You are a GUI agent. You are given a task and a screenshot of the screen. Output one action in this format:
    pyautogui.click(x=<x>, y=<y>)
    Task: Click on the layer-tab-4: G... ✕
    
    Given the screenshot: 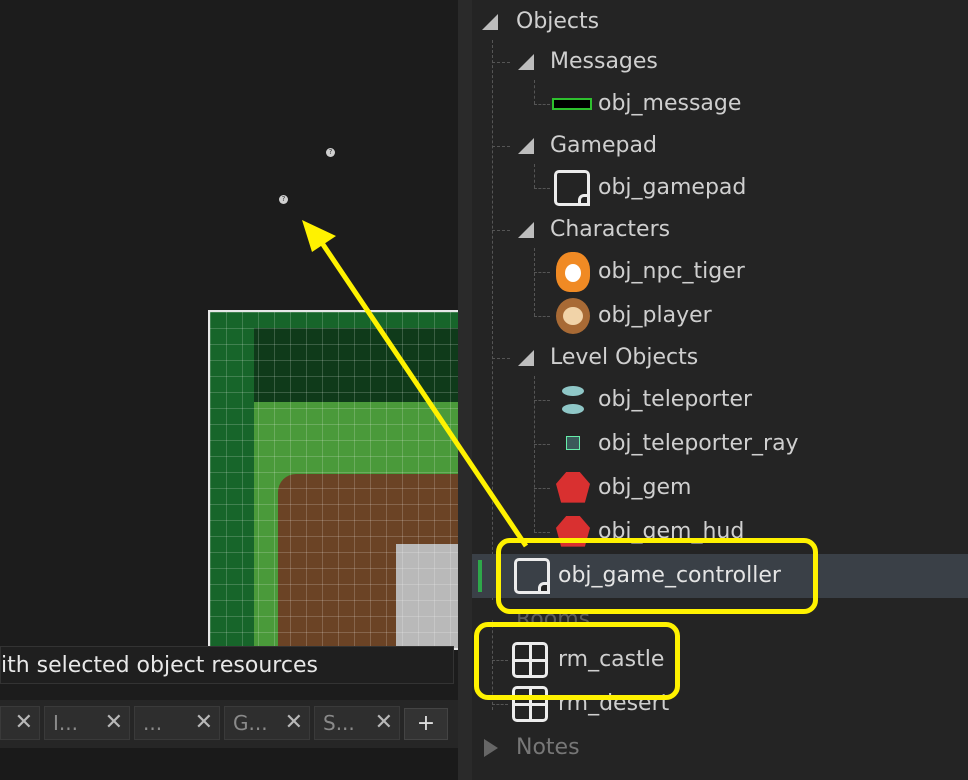 What is the action you would take?
    pyautogui.click(x=267, y=723)
    